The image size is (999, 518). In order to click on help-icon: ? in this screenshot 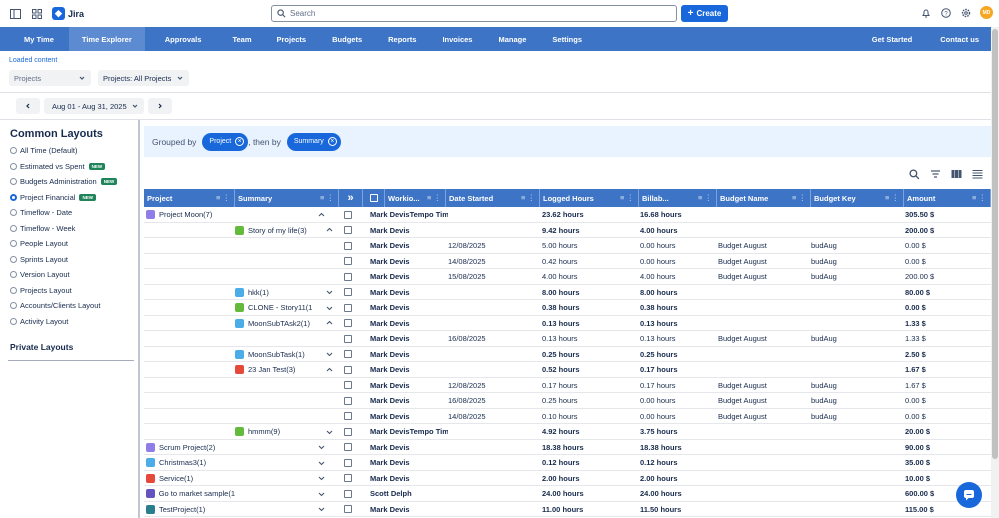, I will do `click(946, 13)`.